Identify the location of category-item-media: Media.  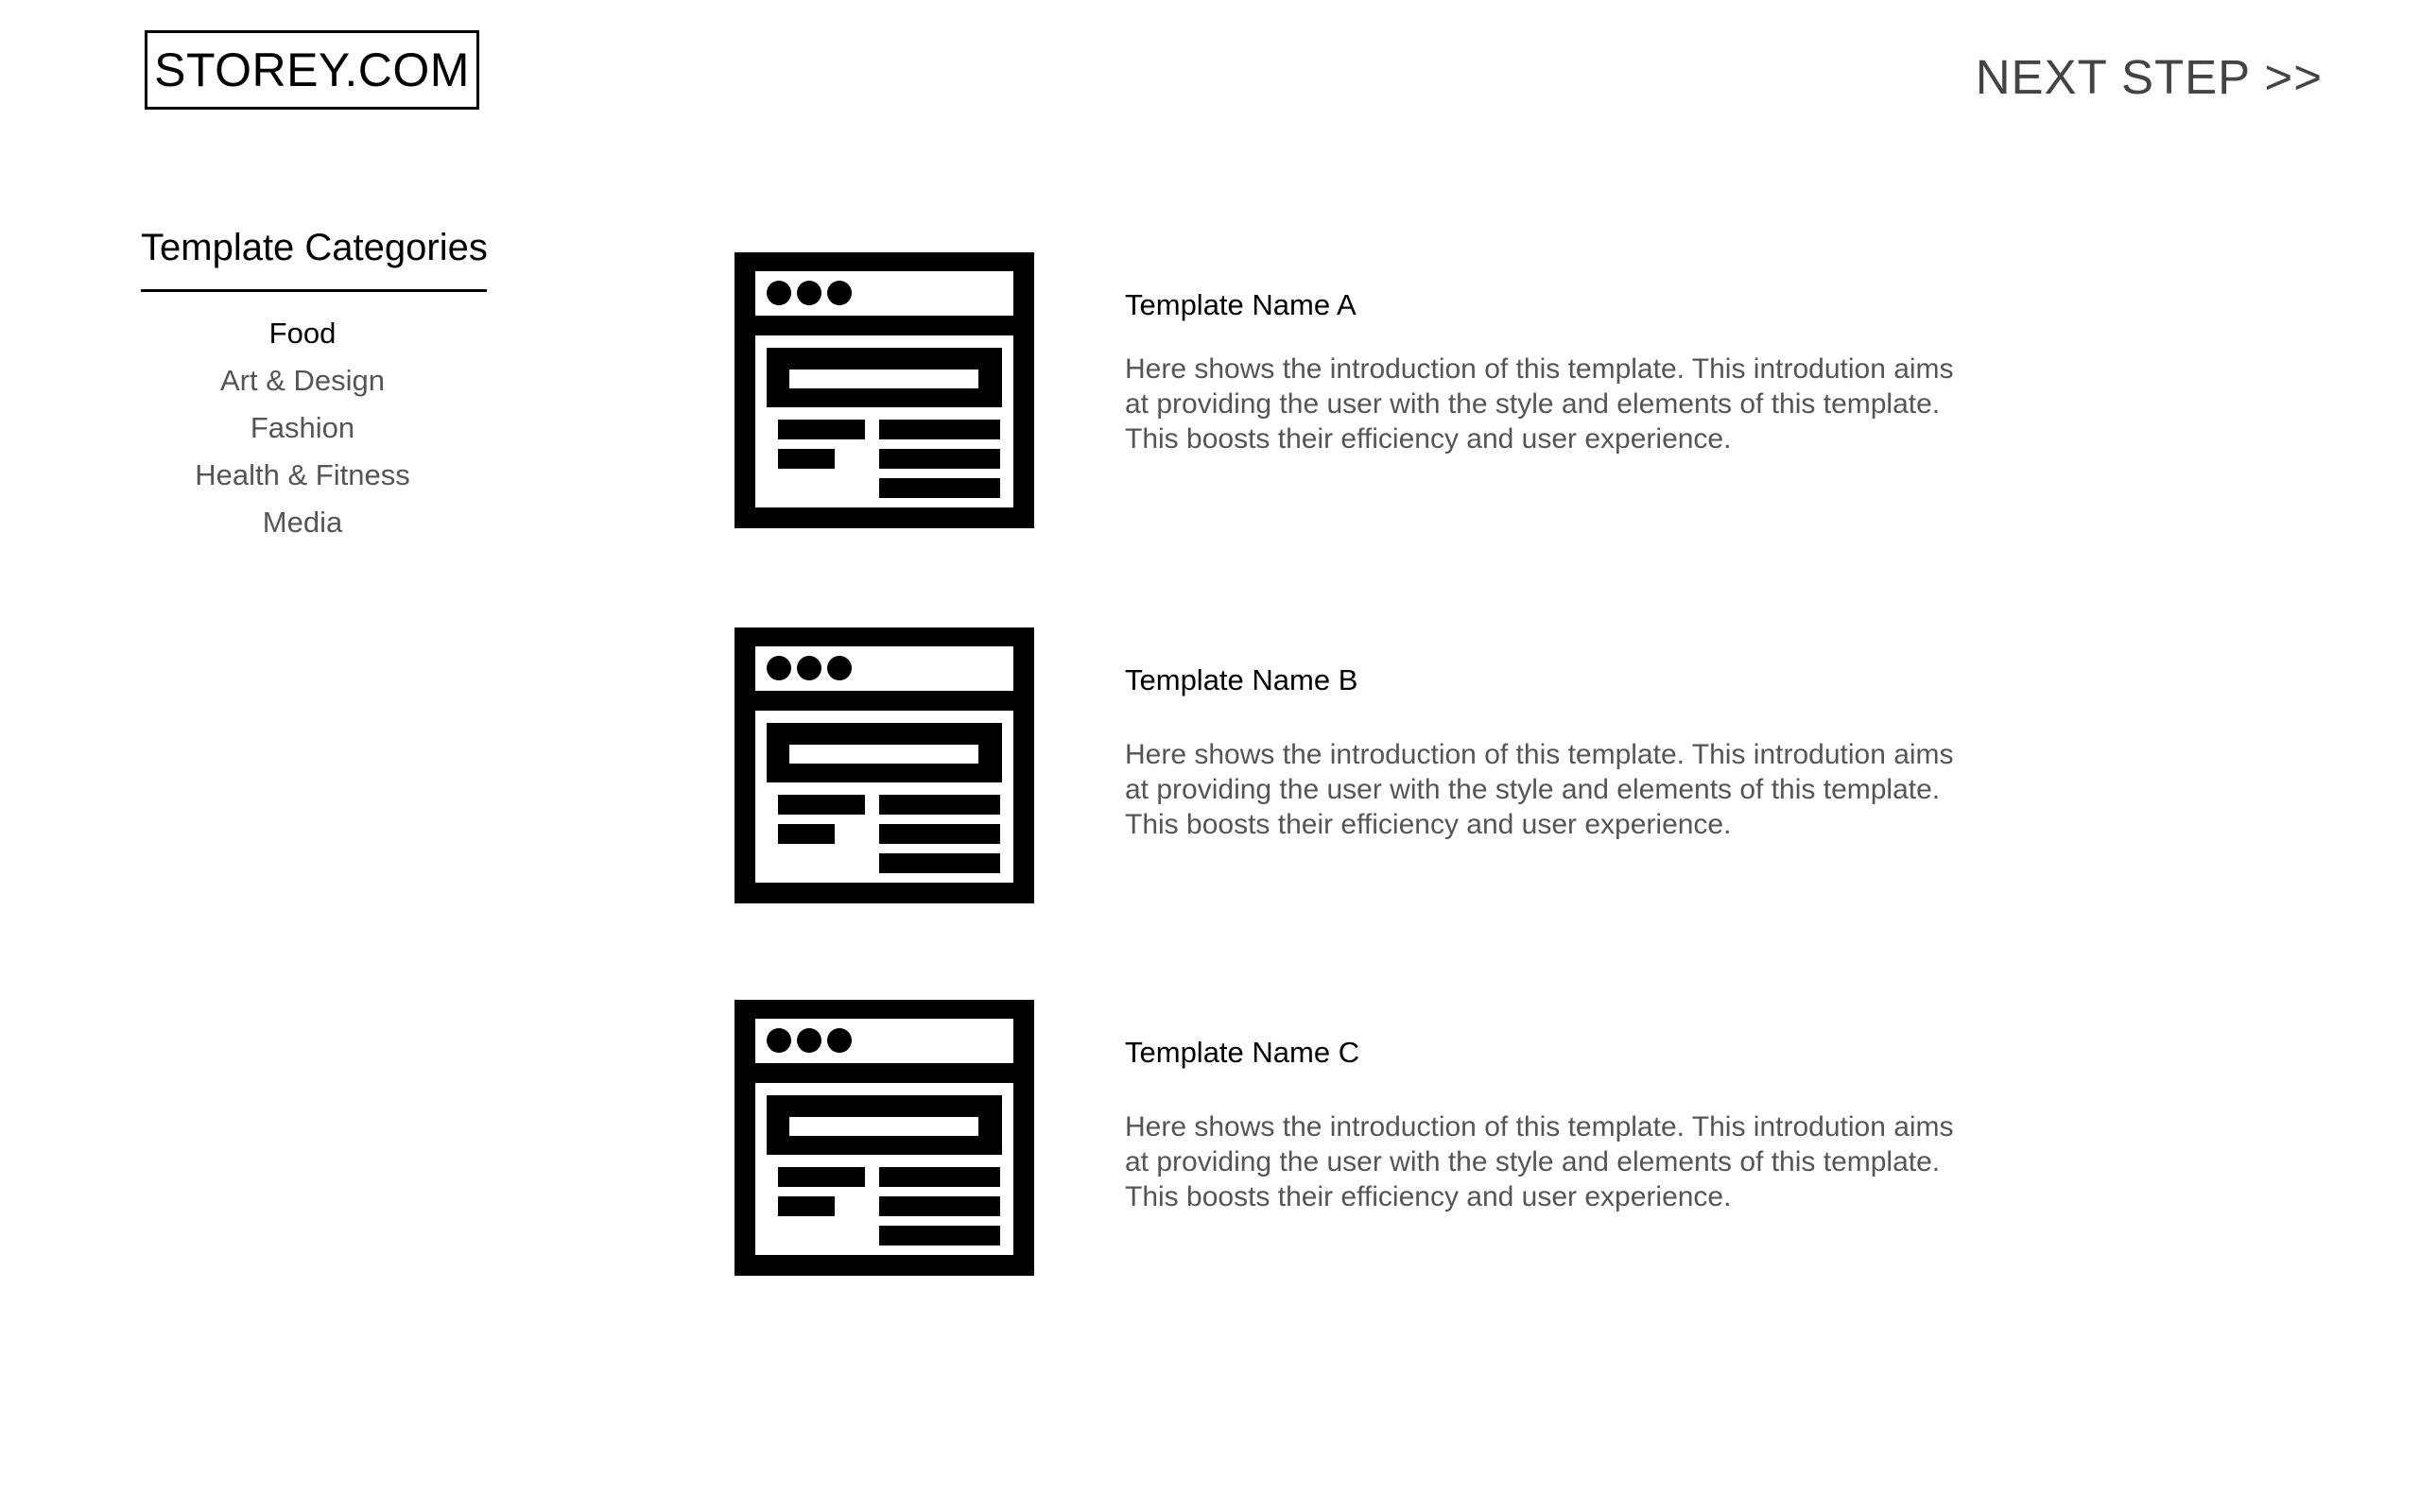
(302, 526).